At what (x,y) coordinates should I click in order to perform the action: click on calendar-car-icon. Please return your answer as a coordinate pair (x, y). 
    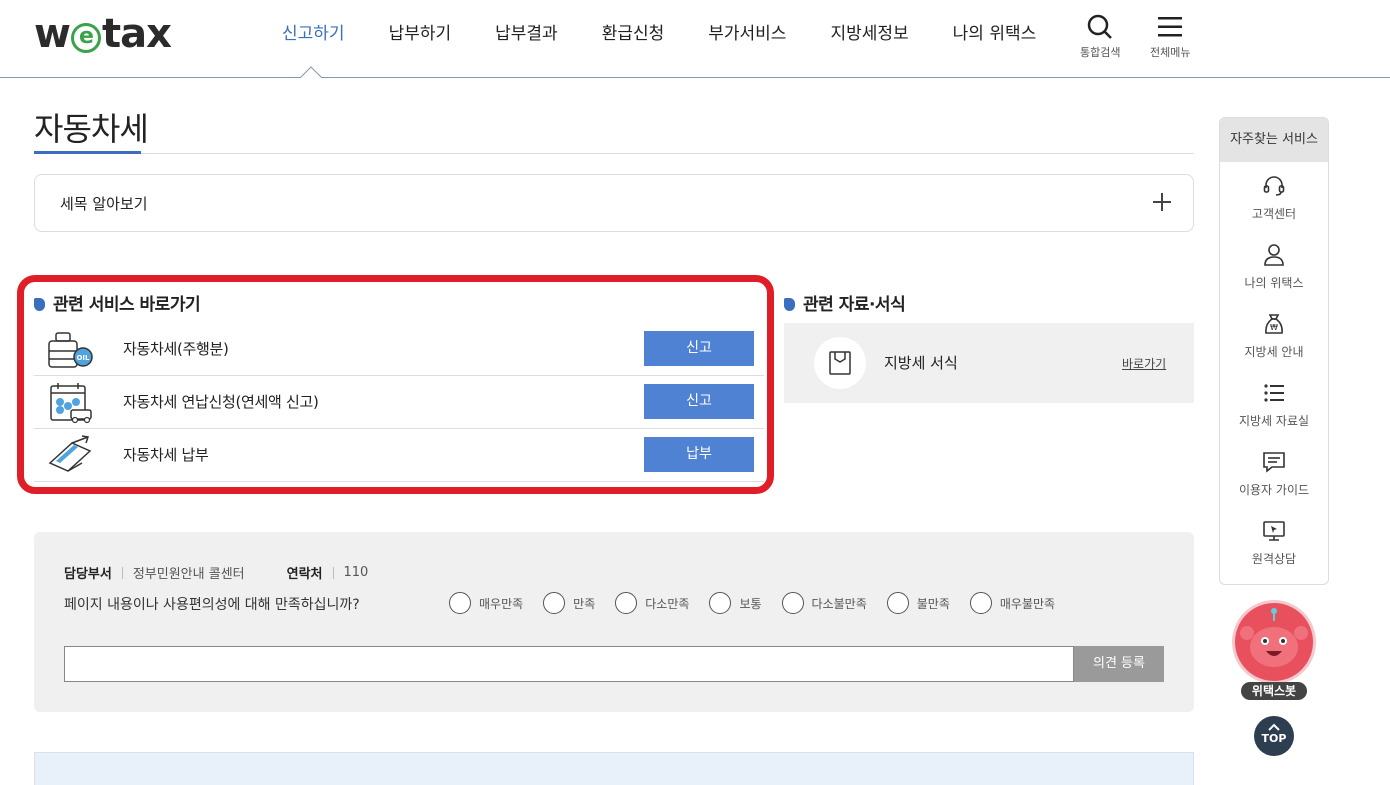
    Looking at the image, I should click on (71, 403).